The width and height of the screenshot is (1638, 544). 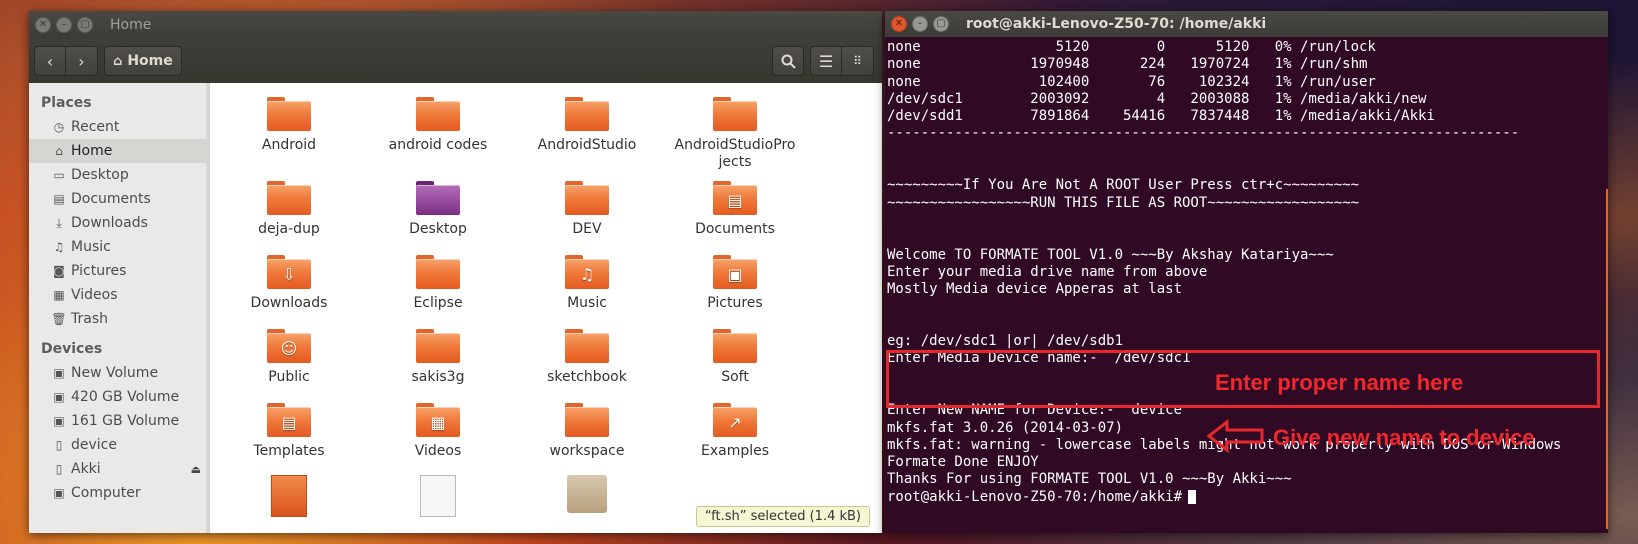 What do you see at coordinates (735, 134) in the screenshot?
I see `file-item-androidstudioprojects: AndroidStudioProjects` at bounding box center [735, 134].